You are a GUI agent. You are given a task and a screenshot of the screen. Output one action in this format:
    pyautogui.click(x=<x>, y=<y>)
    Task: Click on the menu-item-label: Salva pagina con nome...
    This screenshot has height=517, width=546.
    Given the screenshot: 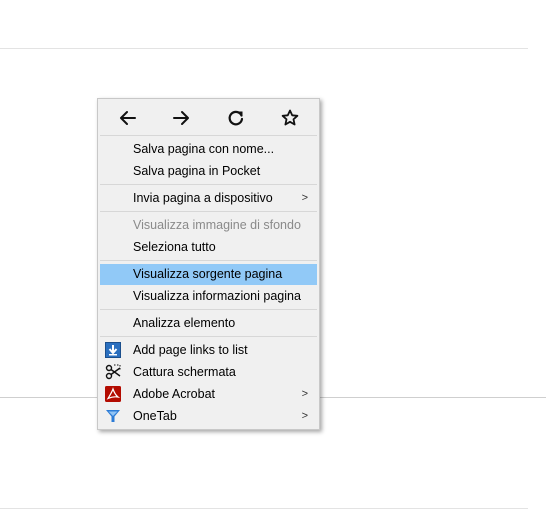 What is the action you would take?
    pyautogui.click(x=204, y=149)
    